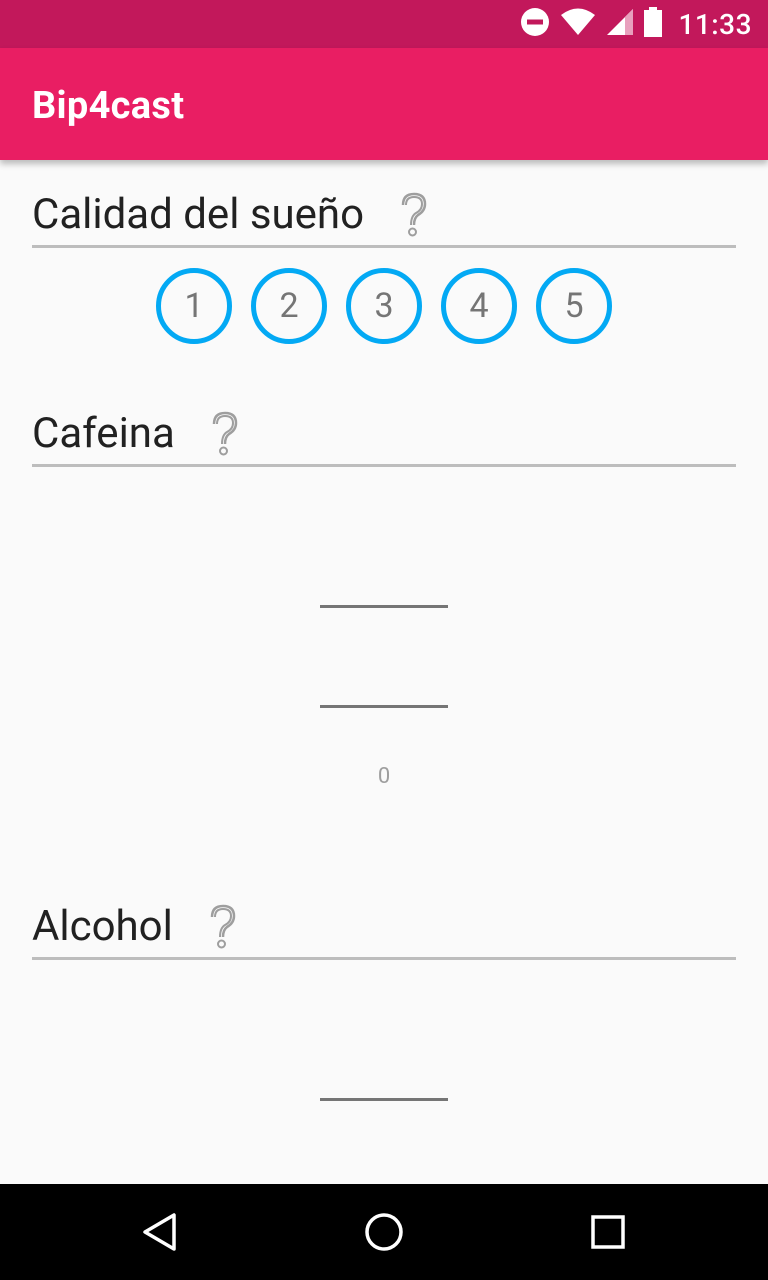 The image size is (768, 1280). Describe the element at coordinates (102, 926) in the screenshot. I see `alcohol-title: Alcohol` at that location.